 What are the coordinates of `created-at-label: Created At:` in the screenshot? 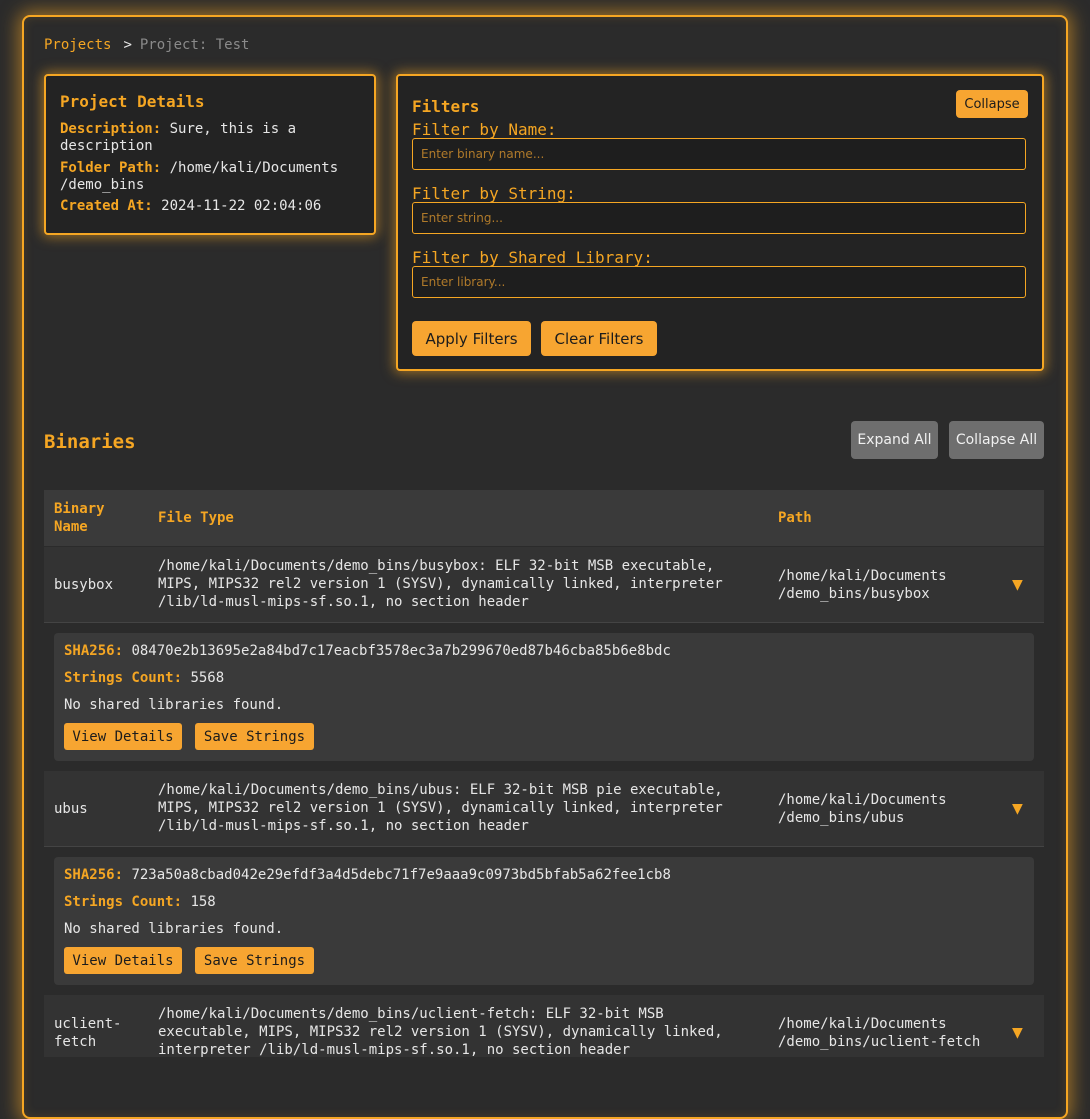 It's located at (106, 206).